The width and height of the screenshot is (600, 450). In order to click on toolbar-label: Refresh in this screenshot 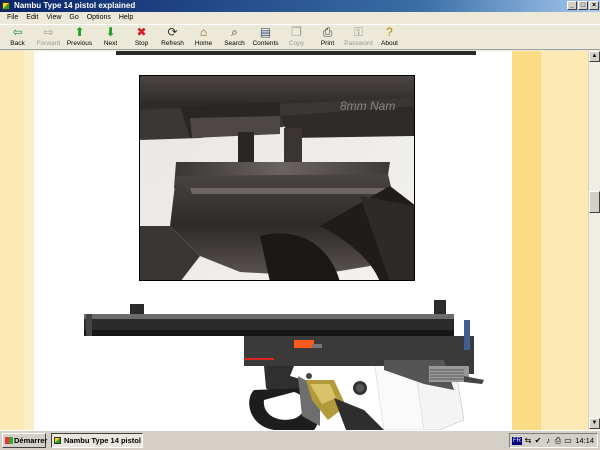, I will do `click(172, 43)`.